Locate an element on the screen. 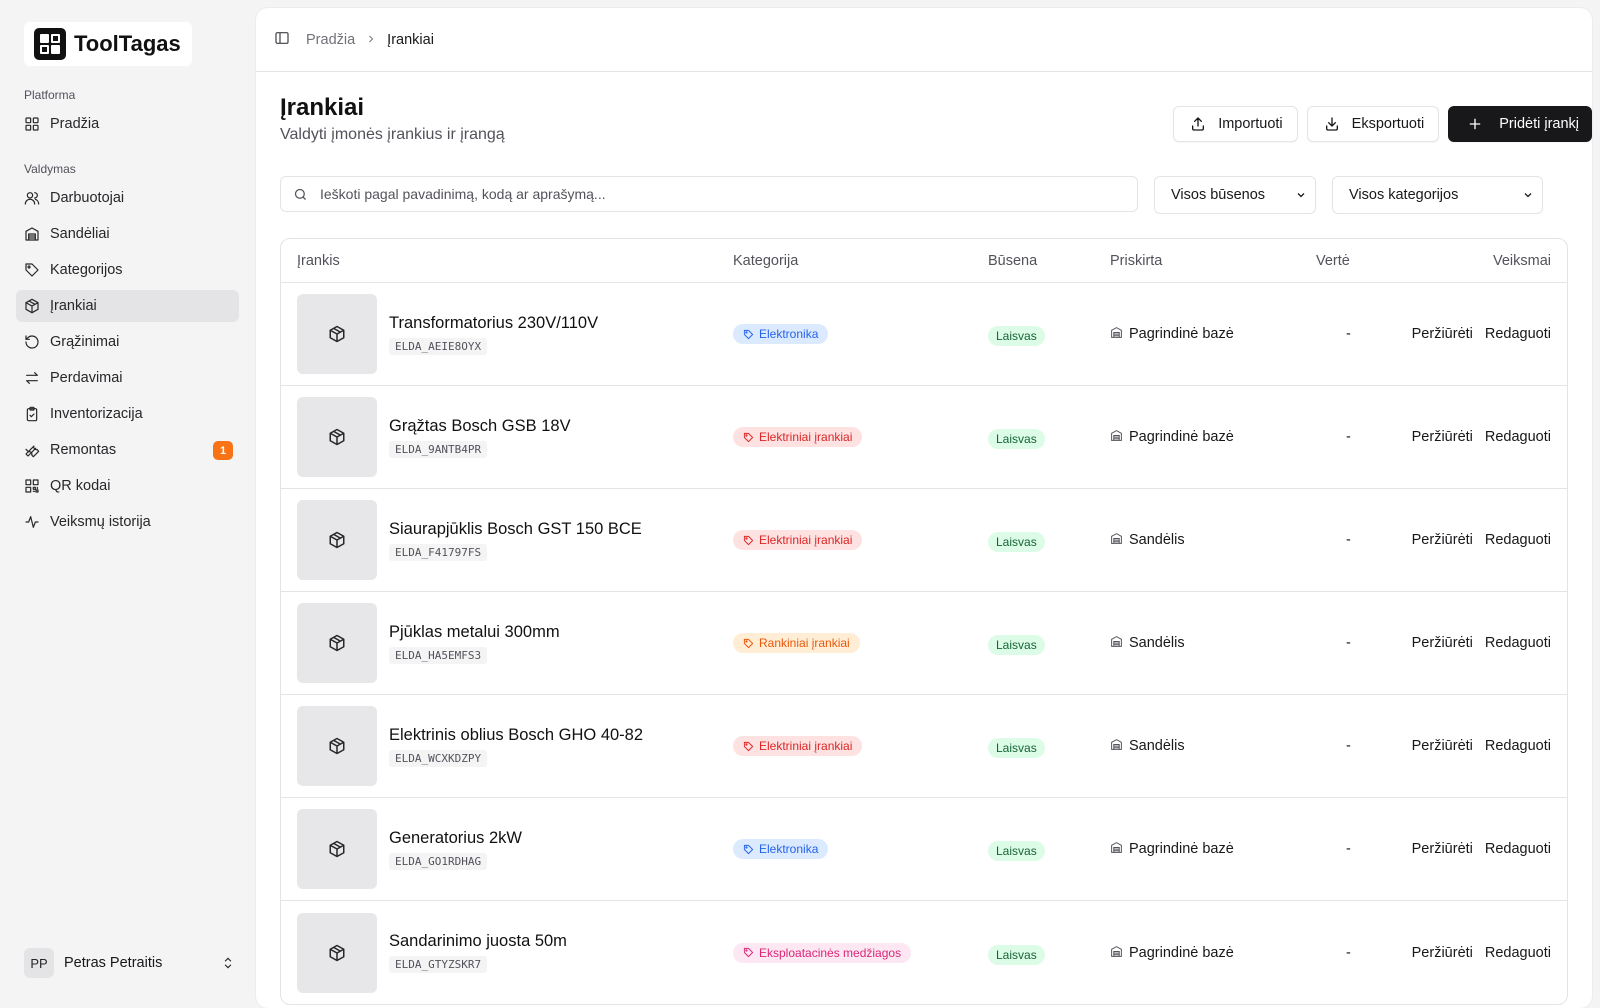 Image resolution: width=1600 pixels, height=1008 pixels. sidebar-item-activity: Veiksmų istorija is located at coordinates (127, 522).